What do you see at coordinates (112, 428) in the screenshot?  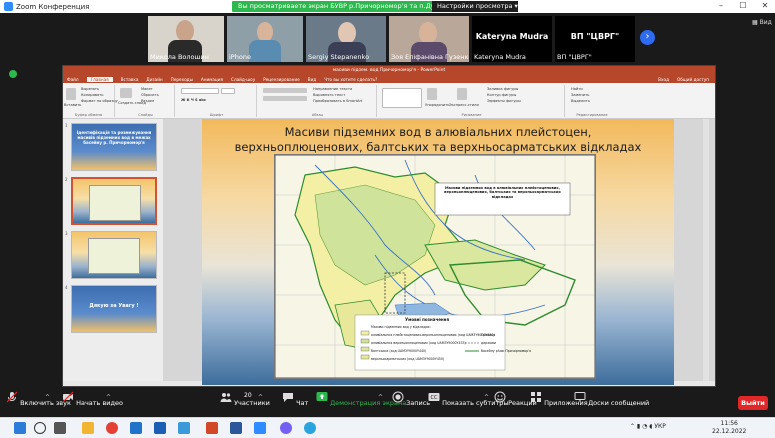 I see `chrome-icon` at bounding box center [112, 428].